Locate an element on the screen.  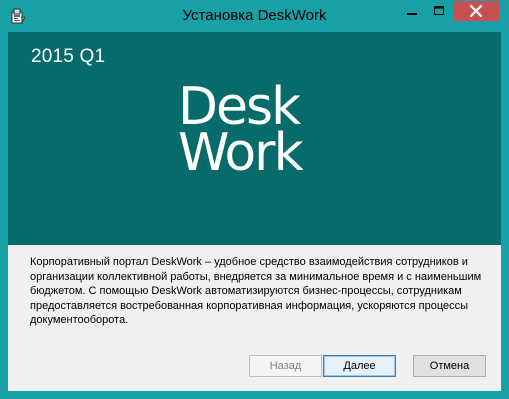
cancel-button: Отмена is located at coordinates (449, 366).